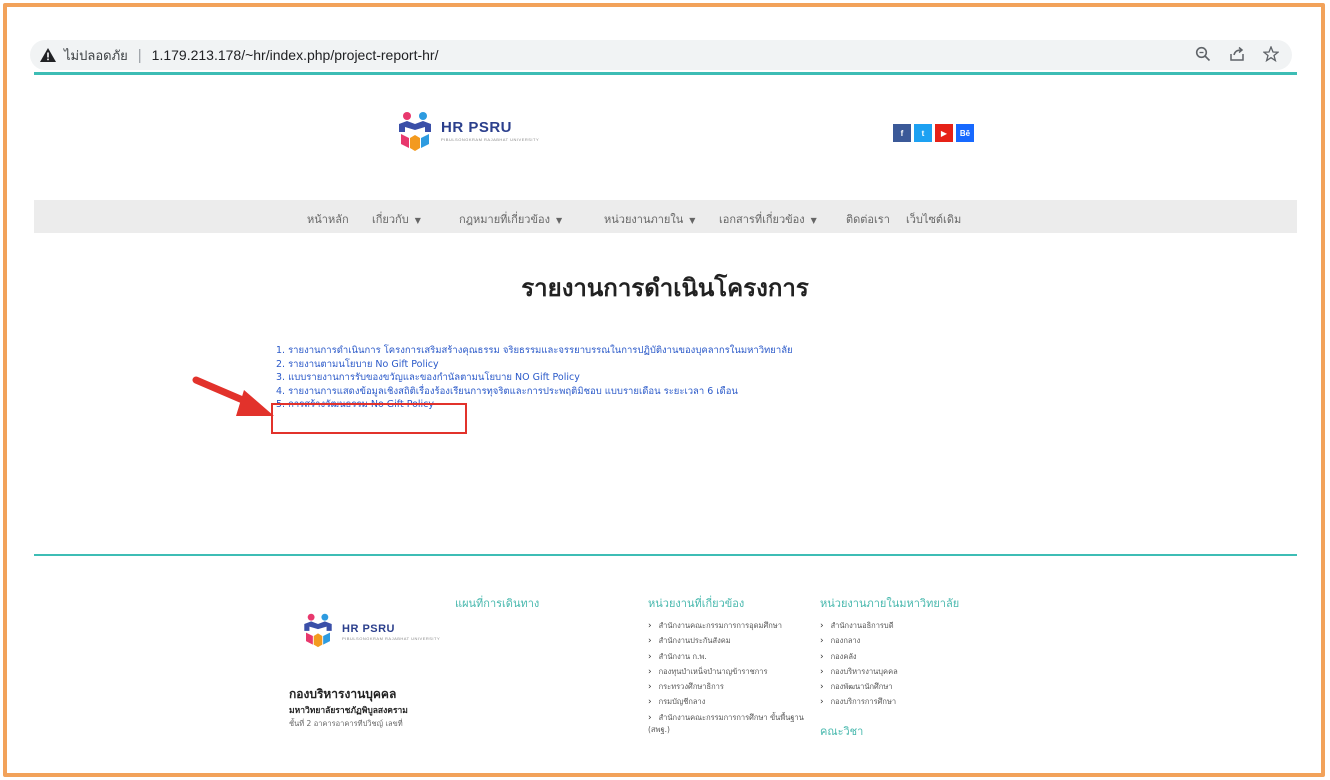  Describe the element at coordinates (328, 219) in the screenshot. I see `nav-home: หน้าหลัก` at that location.